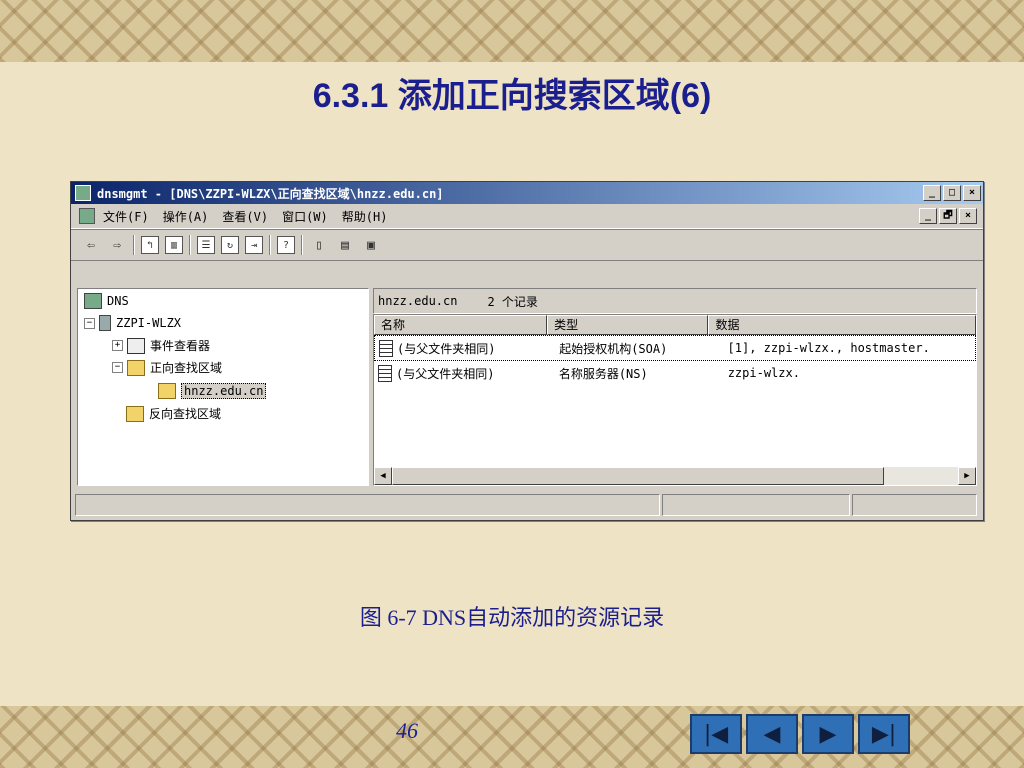 The height and width of the screenshot is (768, 1024). I want to click on record-count: 2 个记录, so click(512, 301).